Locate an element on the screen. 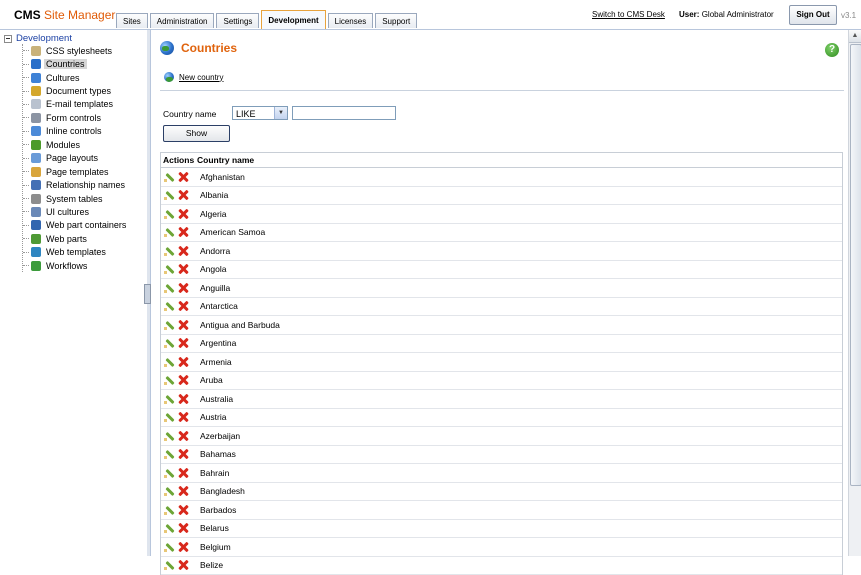 This screenshot has width=861, height=575. tree-root: Development is located at coordinates (38, 38).